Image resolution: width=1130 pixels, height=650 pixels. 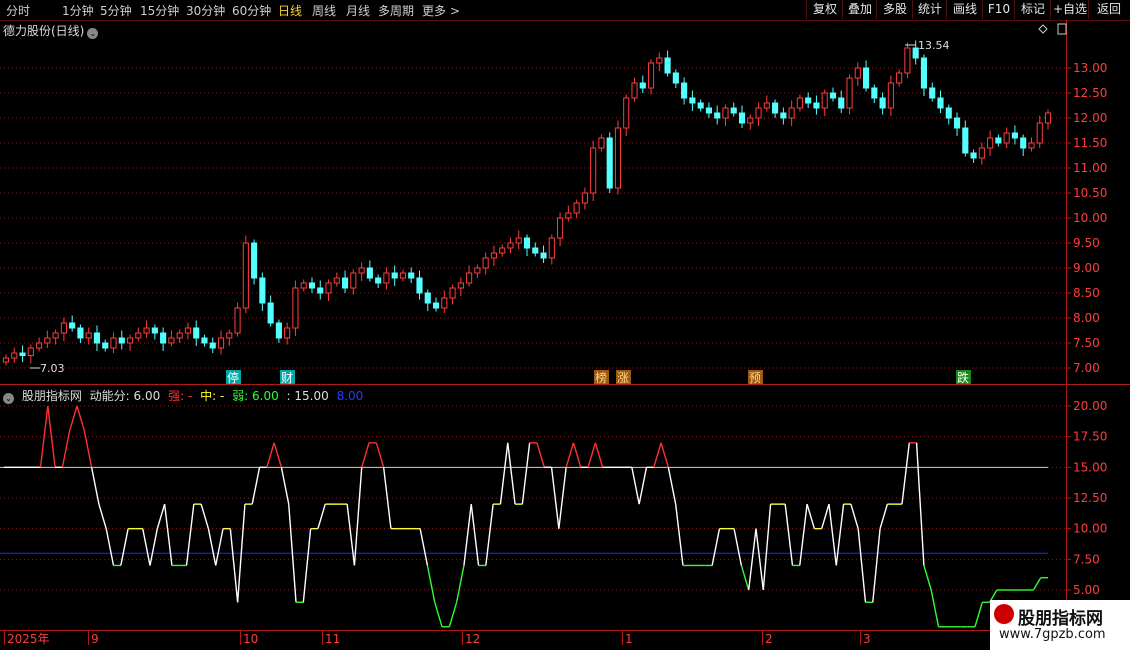 What do you see at coordinates (1090, 168) in the screenshot?
I see `price-axis-label: 11.00` at bounding box center [1090, 168].